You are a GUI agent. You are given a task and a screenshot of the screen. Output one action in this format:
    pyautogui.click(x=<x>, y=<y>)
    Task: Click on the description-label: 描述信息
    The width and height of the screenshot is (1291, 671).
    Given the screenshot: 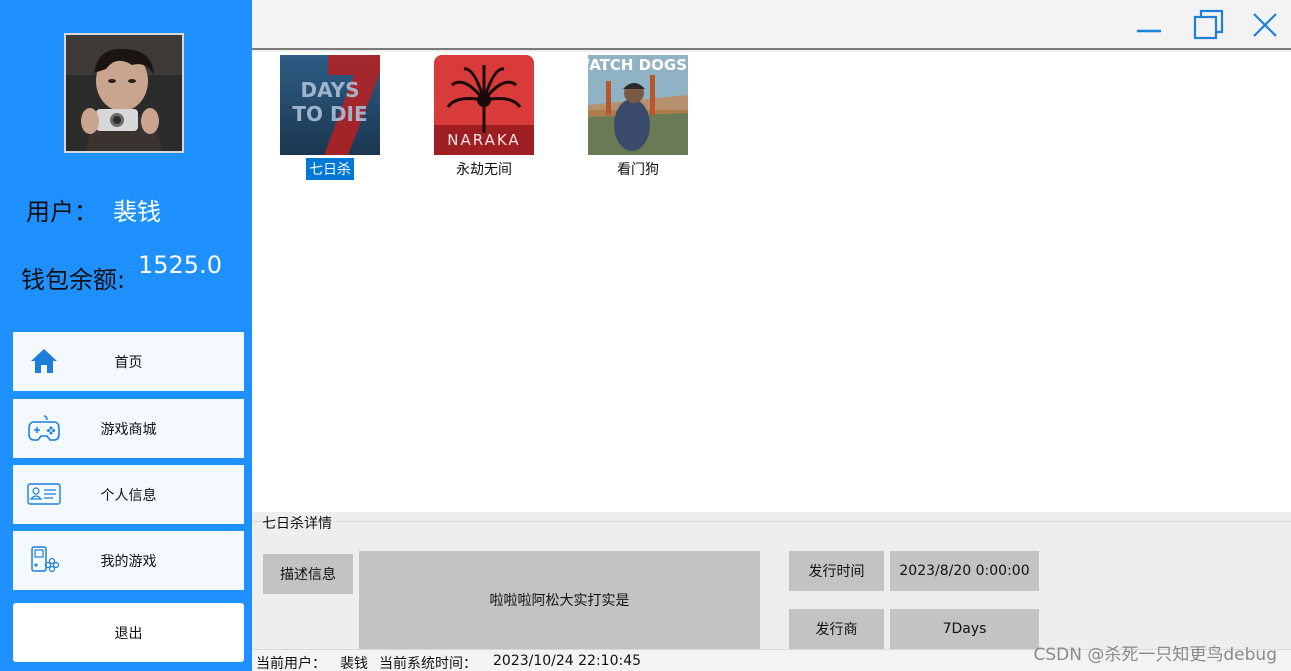 What is the action you would take?
    pyautogui.click(x=308, y=574)
    